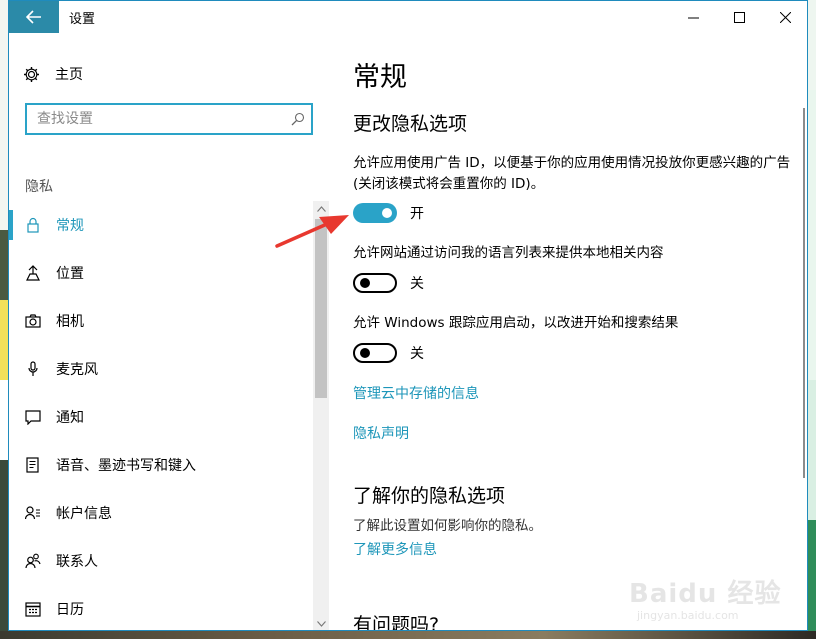 Image resolution: width=816 pixels, height=639 pixels. I want to click on advertising-id-toggle, so click(375, 213).